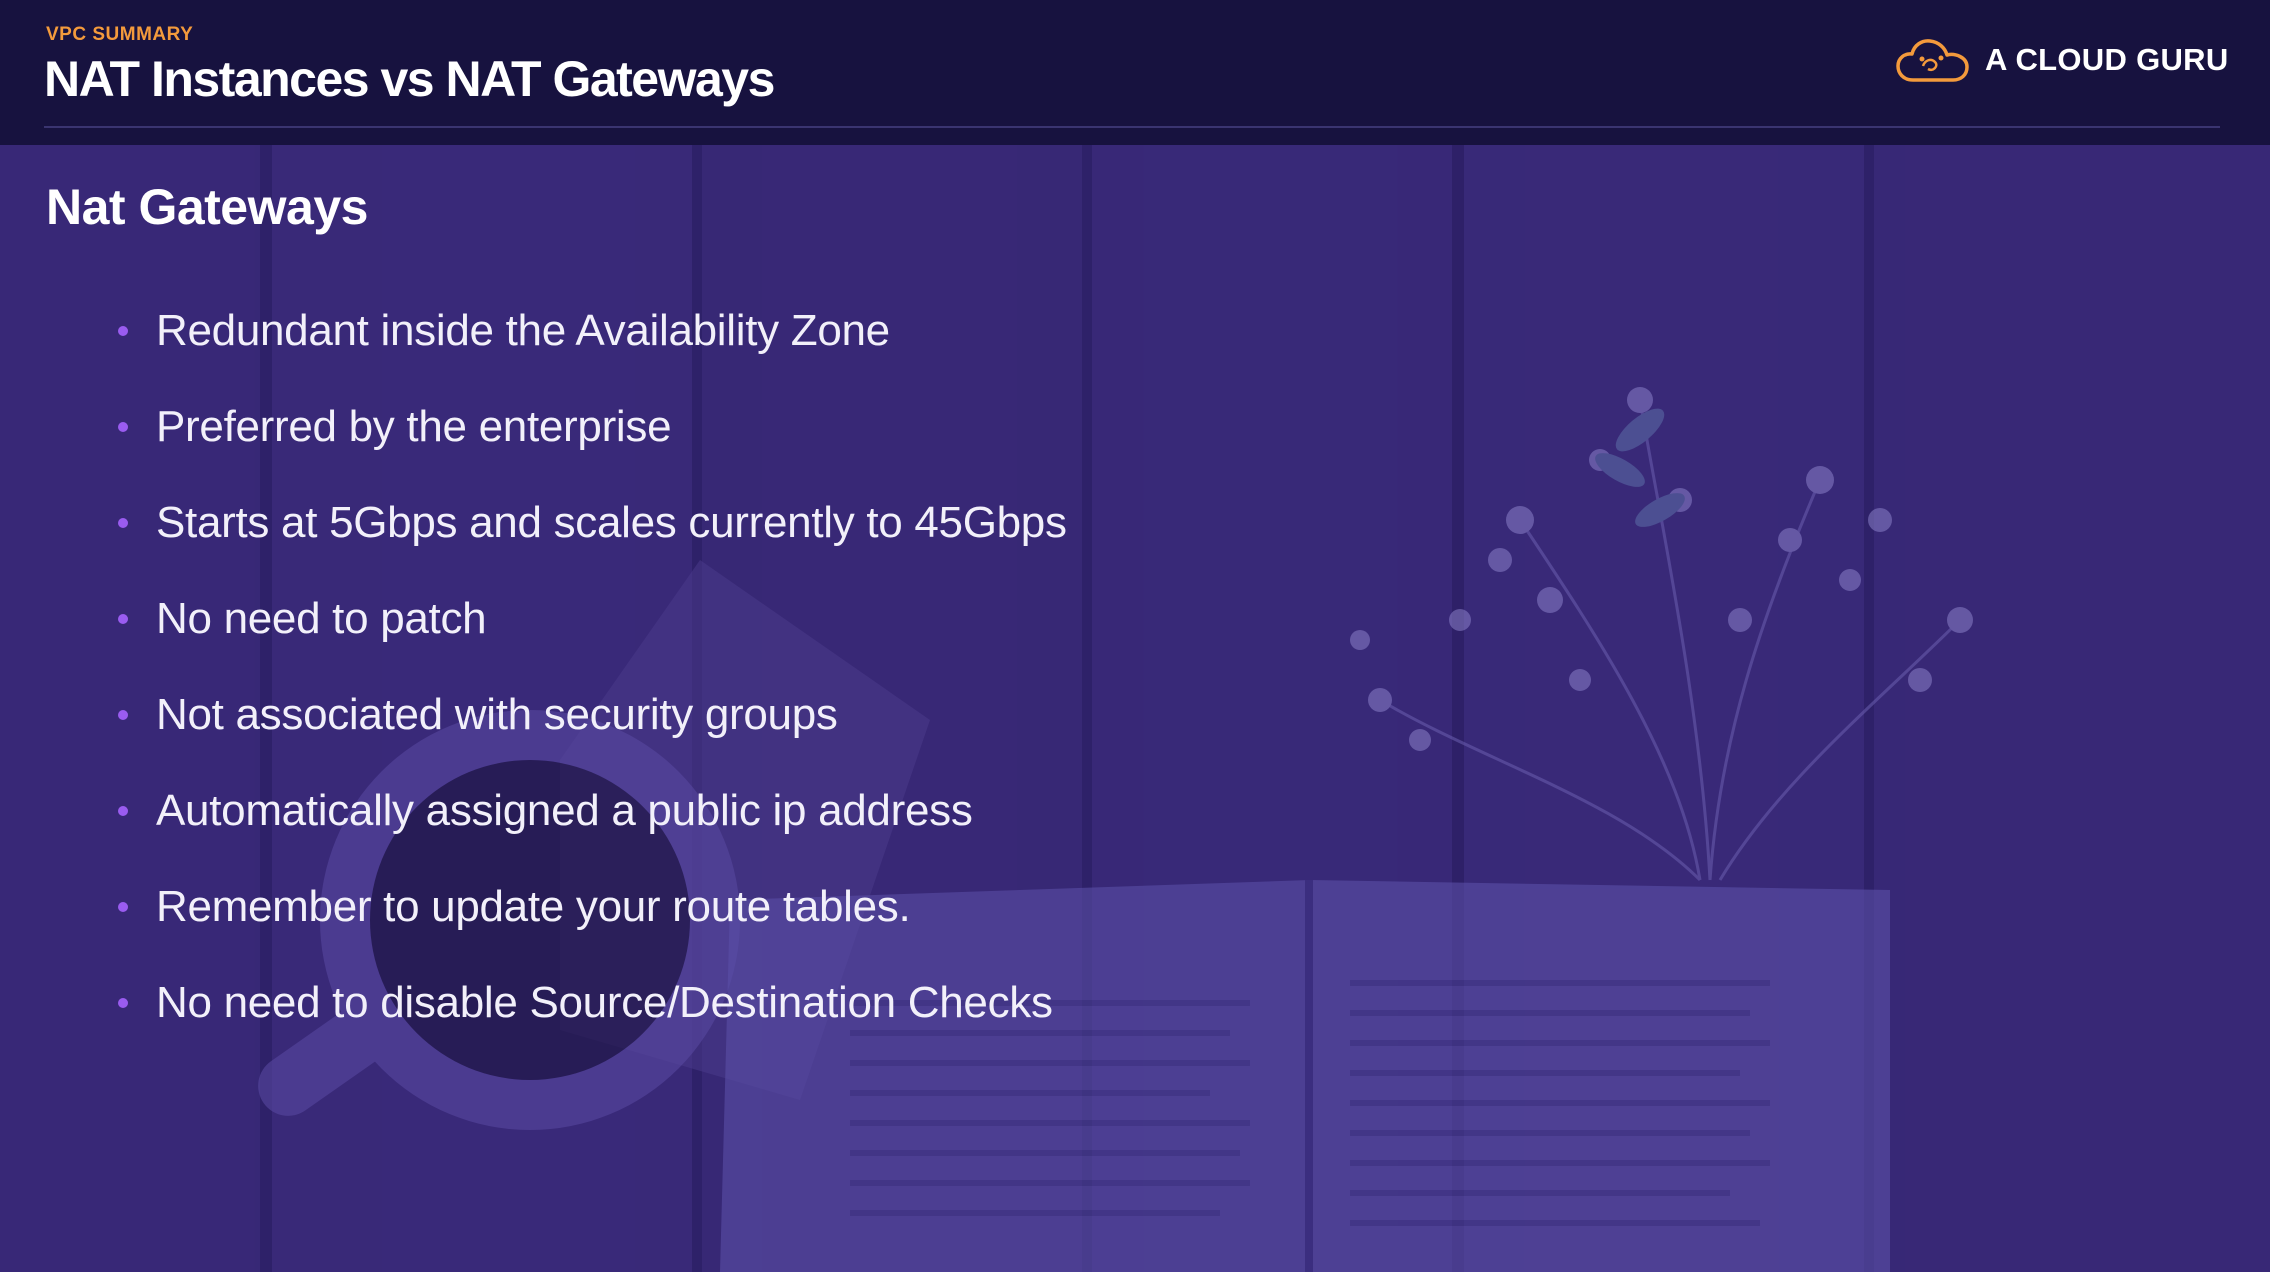  I want to click on brand-logo: A CLOUD GURU, so click(2062, 60).